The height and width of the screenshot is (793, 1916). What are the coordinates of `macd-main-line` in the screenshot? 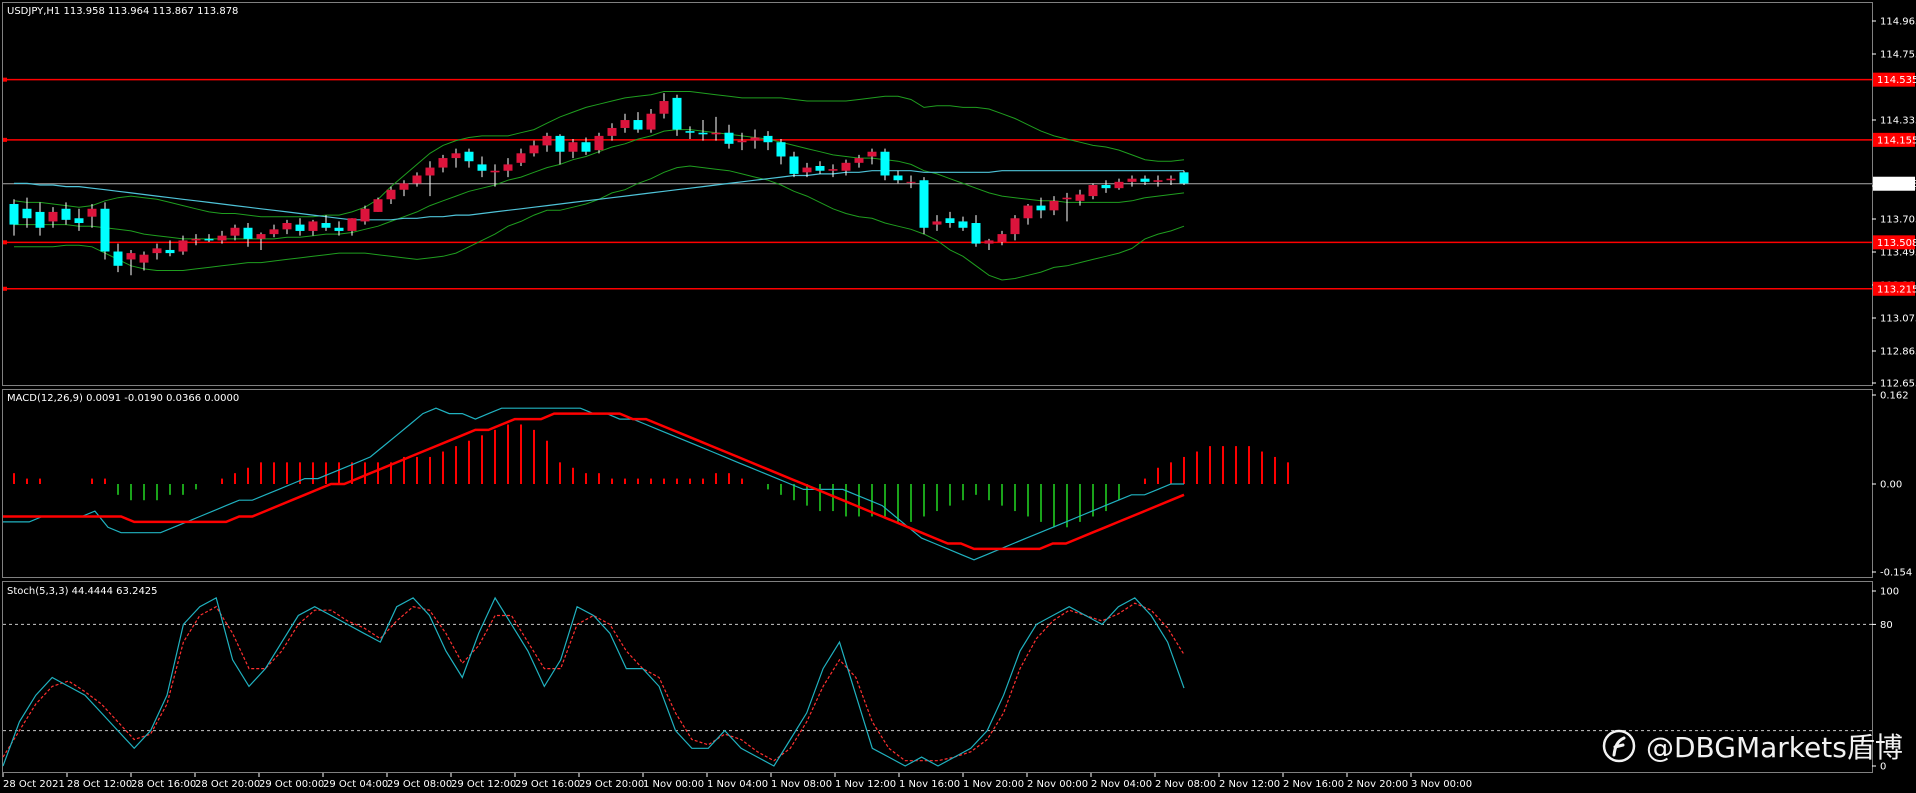 It's located at (593, 484).